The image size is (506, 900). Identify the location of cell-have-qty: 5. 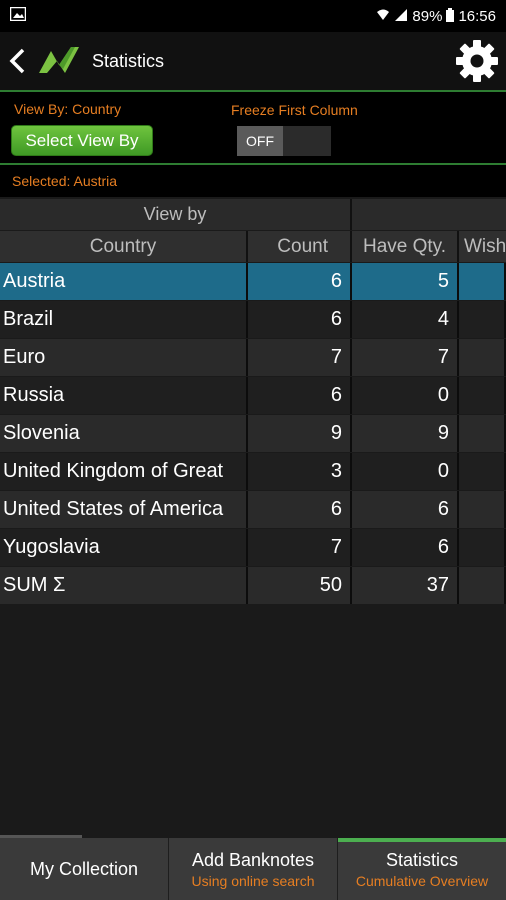
(405, 281).